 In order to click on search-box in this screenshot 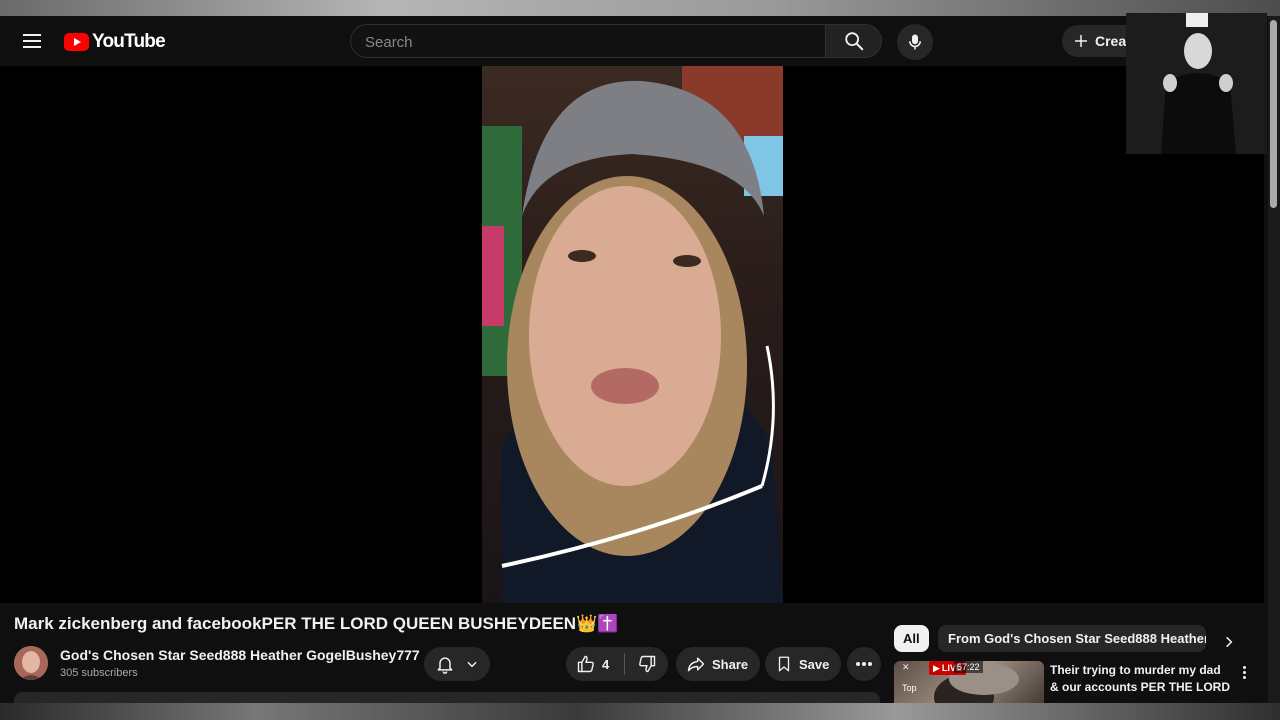, I will do `click(588, 41)`.